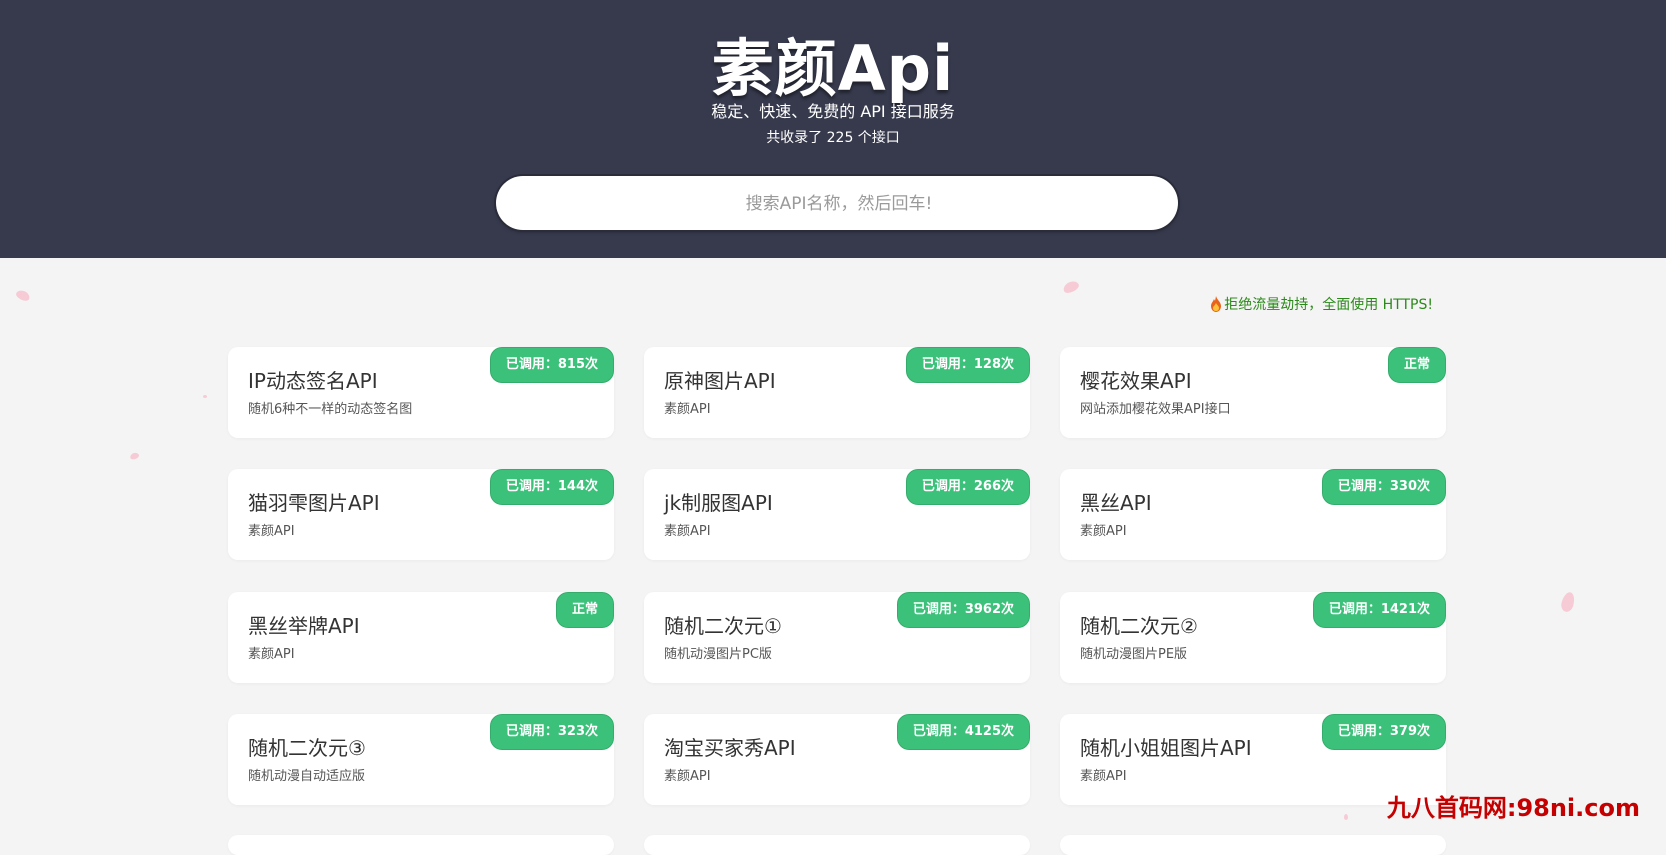 The image size is (1666, 855). What do you see at coordinates (1328, 305) in the screenshot?
I see `notice-text: 拒绝流量劫持，全面使用 HTTPS!` at bounding box center [1328, 305].